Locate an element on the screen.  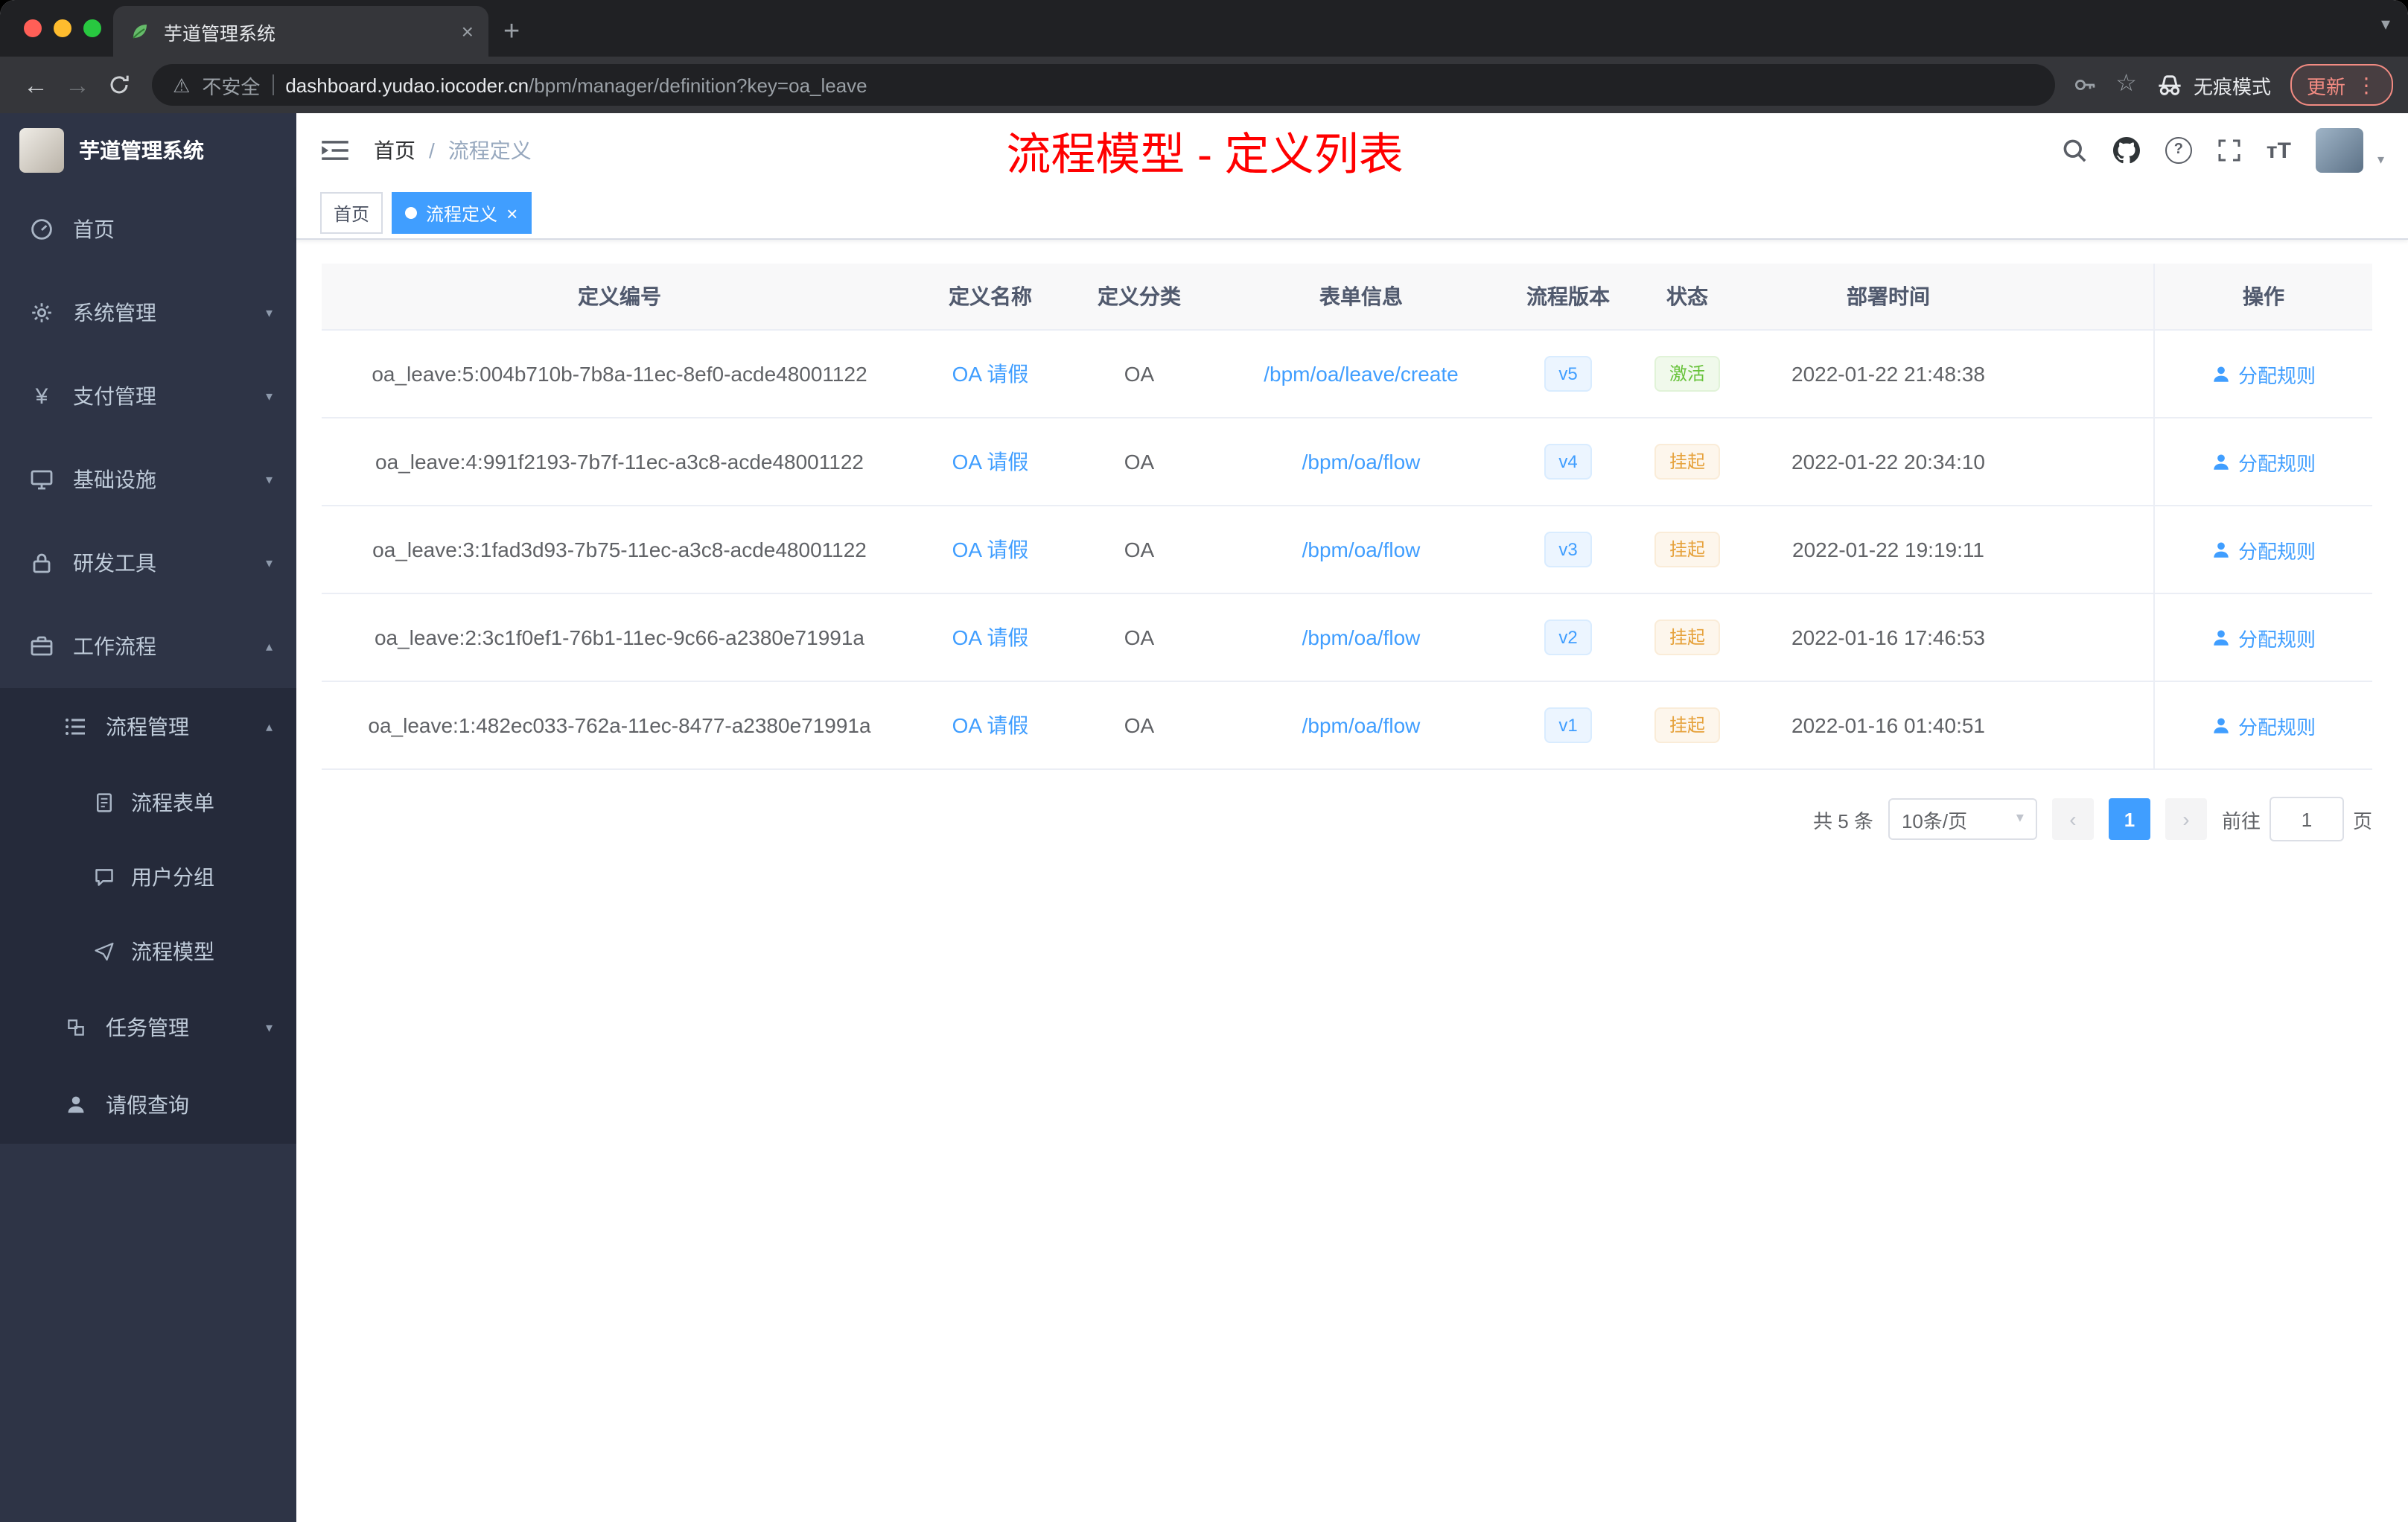
tag-process-definition: 流程定义 is located at coordinates (462, 213).